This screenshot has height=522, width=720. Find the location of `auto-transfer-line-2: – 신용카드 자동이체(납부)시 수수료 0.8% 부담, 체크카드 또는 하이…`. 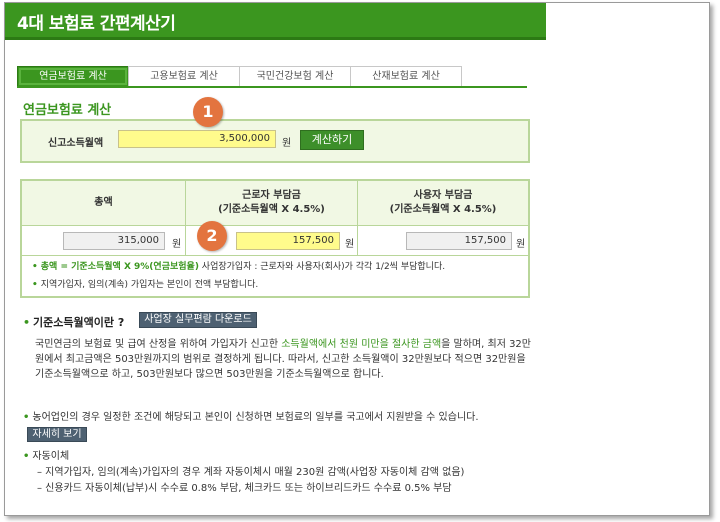

auto-transfer-line-2: – 신용카드 자동이체(납부)시 수수료 0.8% 부담, 체크카드 또는 하이… is located at coordinates (244, 488).